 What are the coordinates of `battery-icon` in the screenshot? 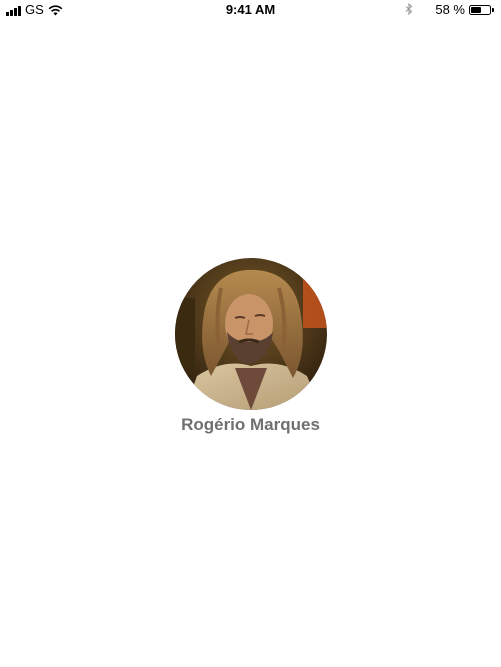 It's located at (480, 10).